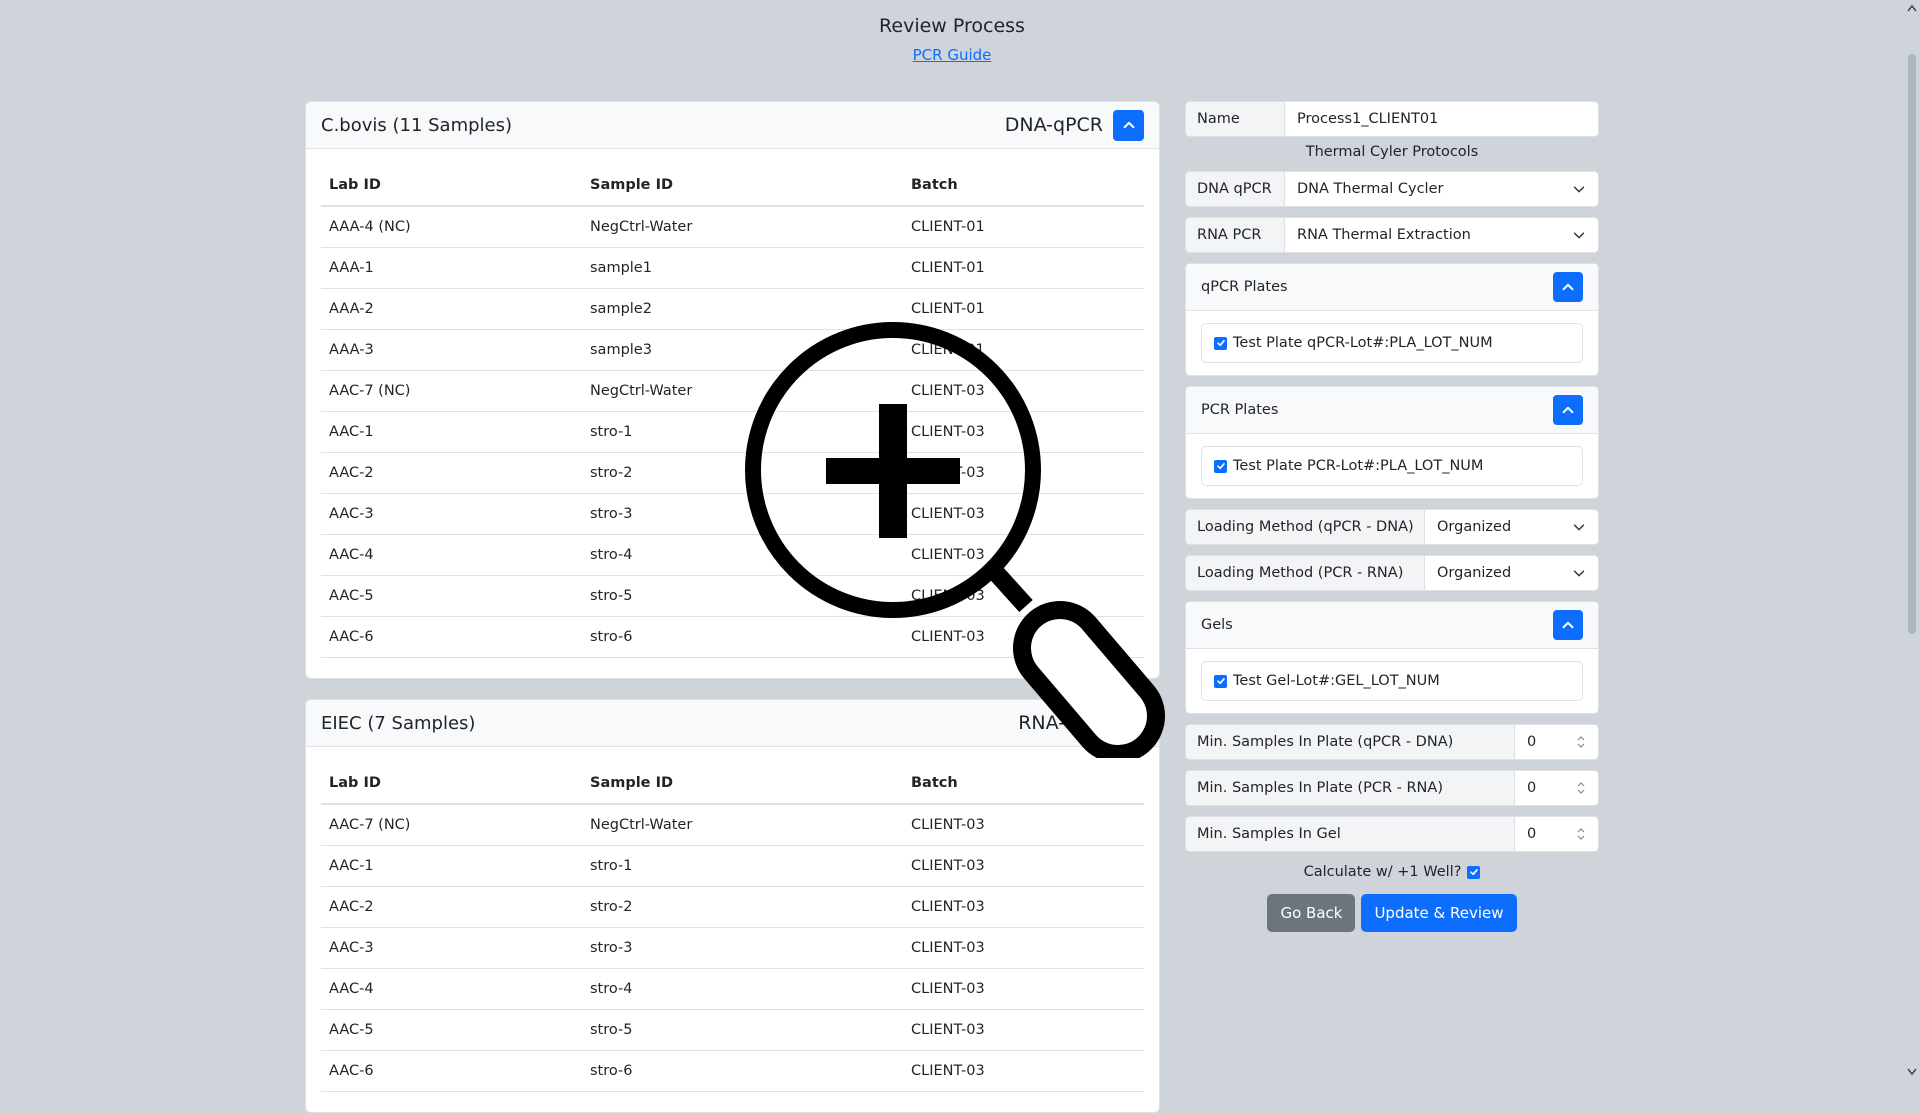 Image resolution: width=1920 pixels, height=1113 pixels. Describe the element at coordinates (742, 1030) in the screenshot. I see `sample-id-cell: stro-5` at that location.